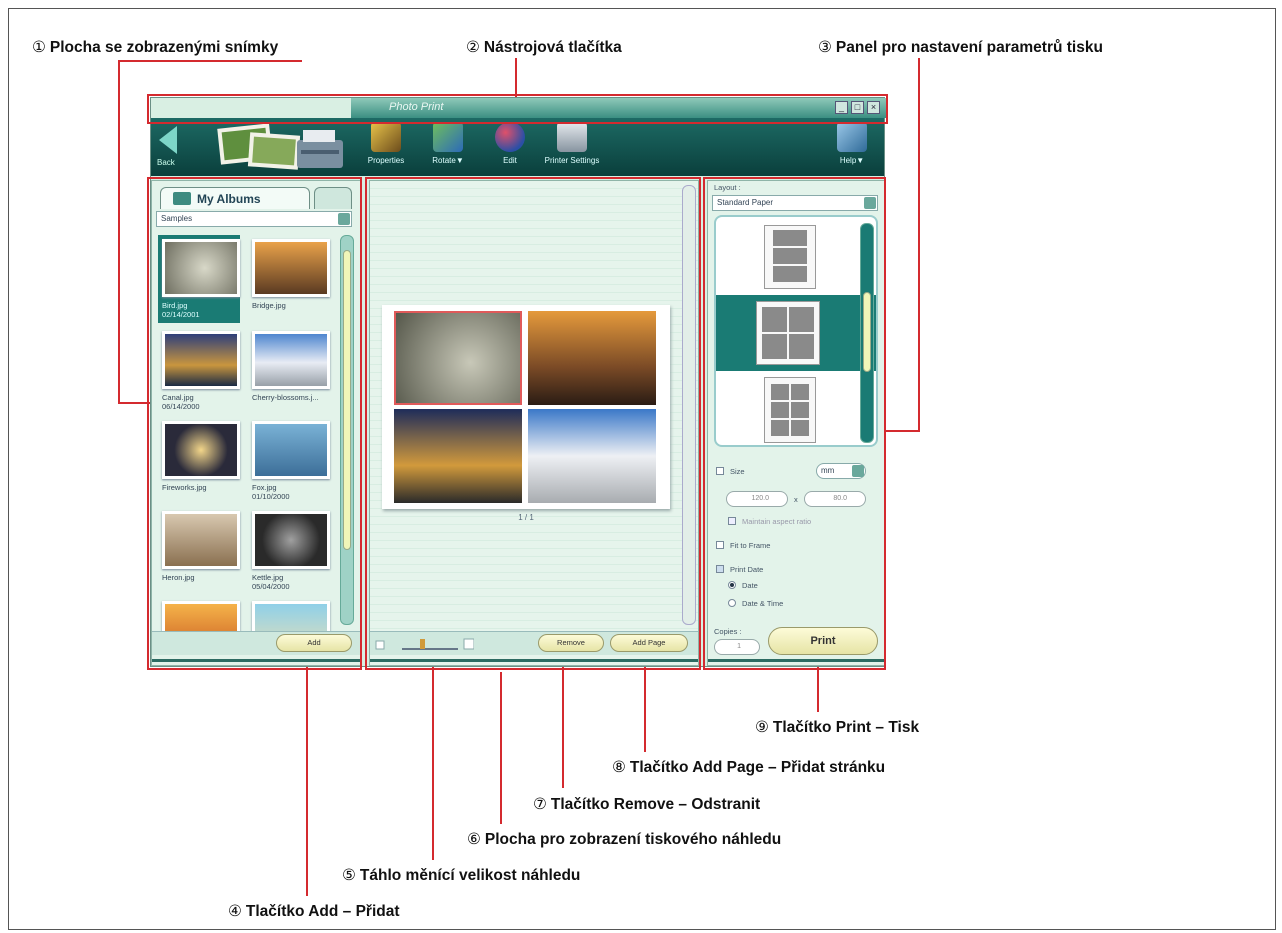  Describe the element at coordinates (732, 521) in the screenshot. I see `aspect-ratio-checkbox` at that location.